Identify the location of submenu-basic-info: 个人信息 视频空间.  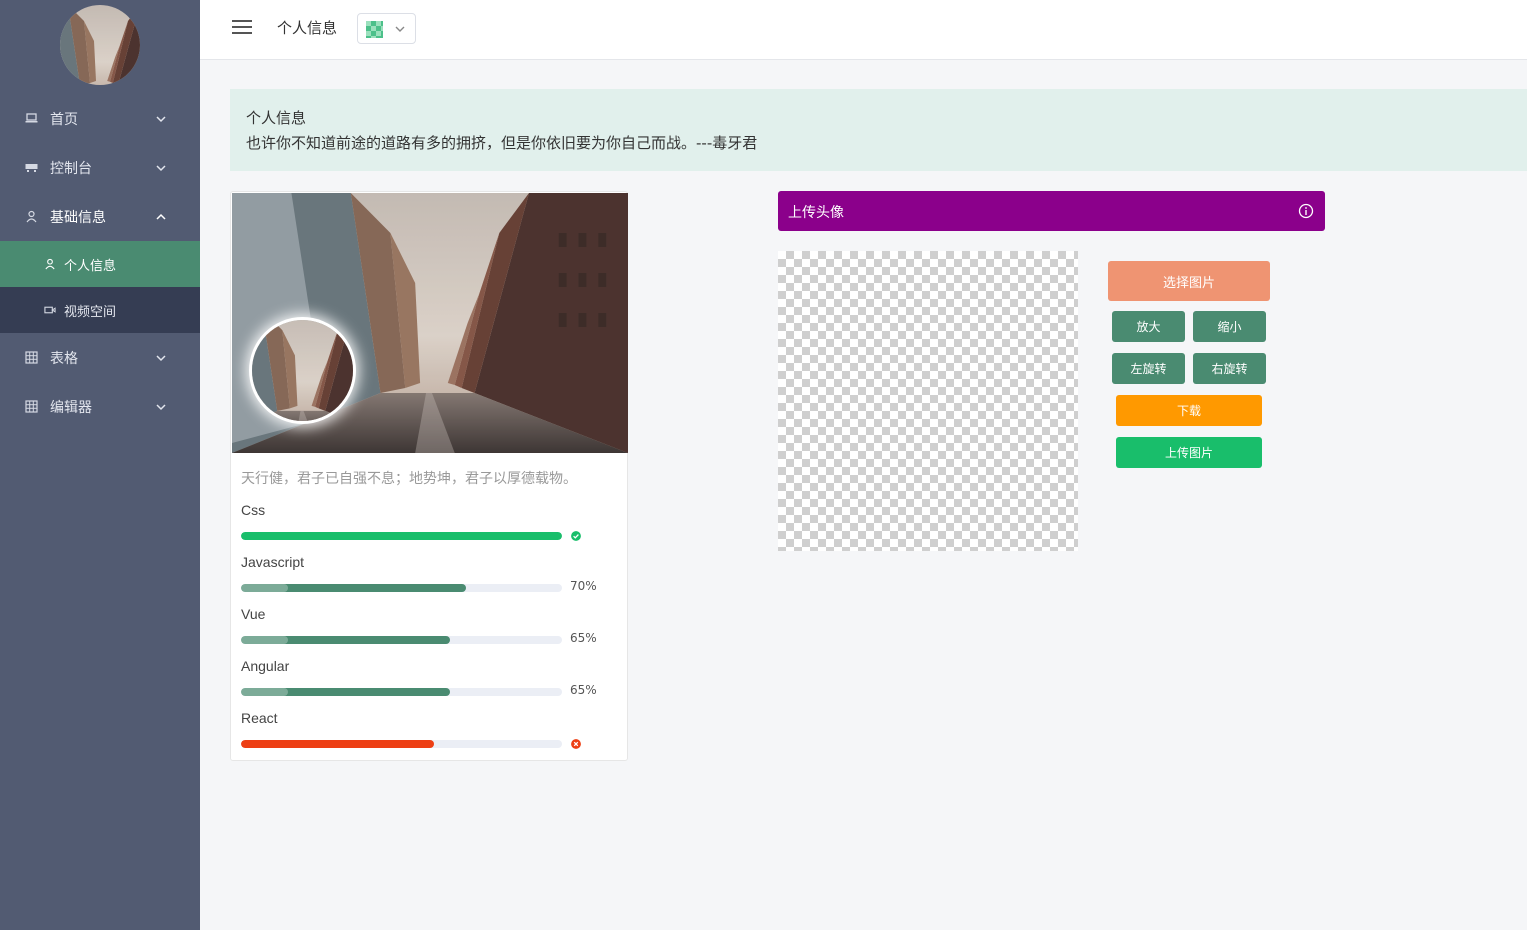
(100, 287).